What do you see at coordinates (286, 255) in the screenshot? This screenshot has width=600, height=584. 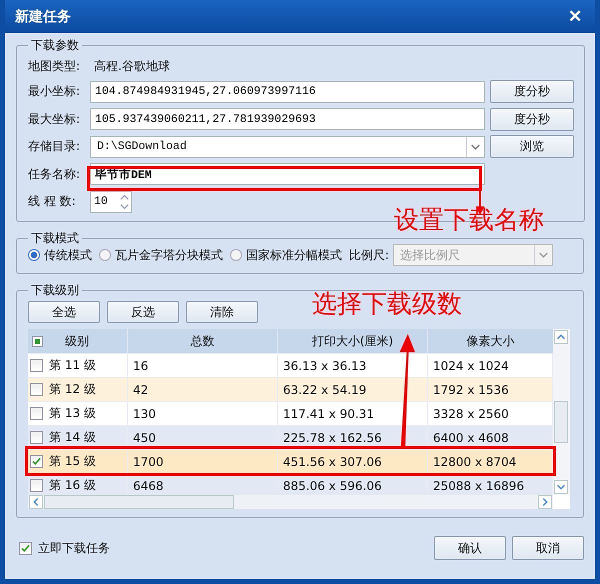 I see `radio-option: 国家标准分幅模式` at bounding box center [286, 255].